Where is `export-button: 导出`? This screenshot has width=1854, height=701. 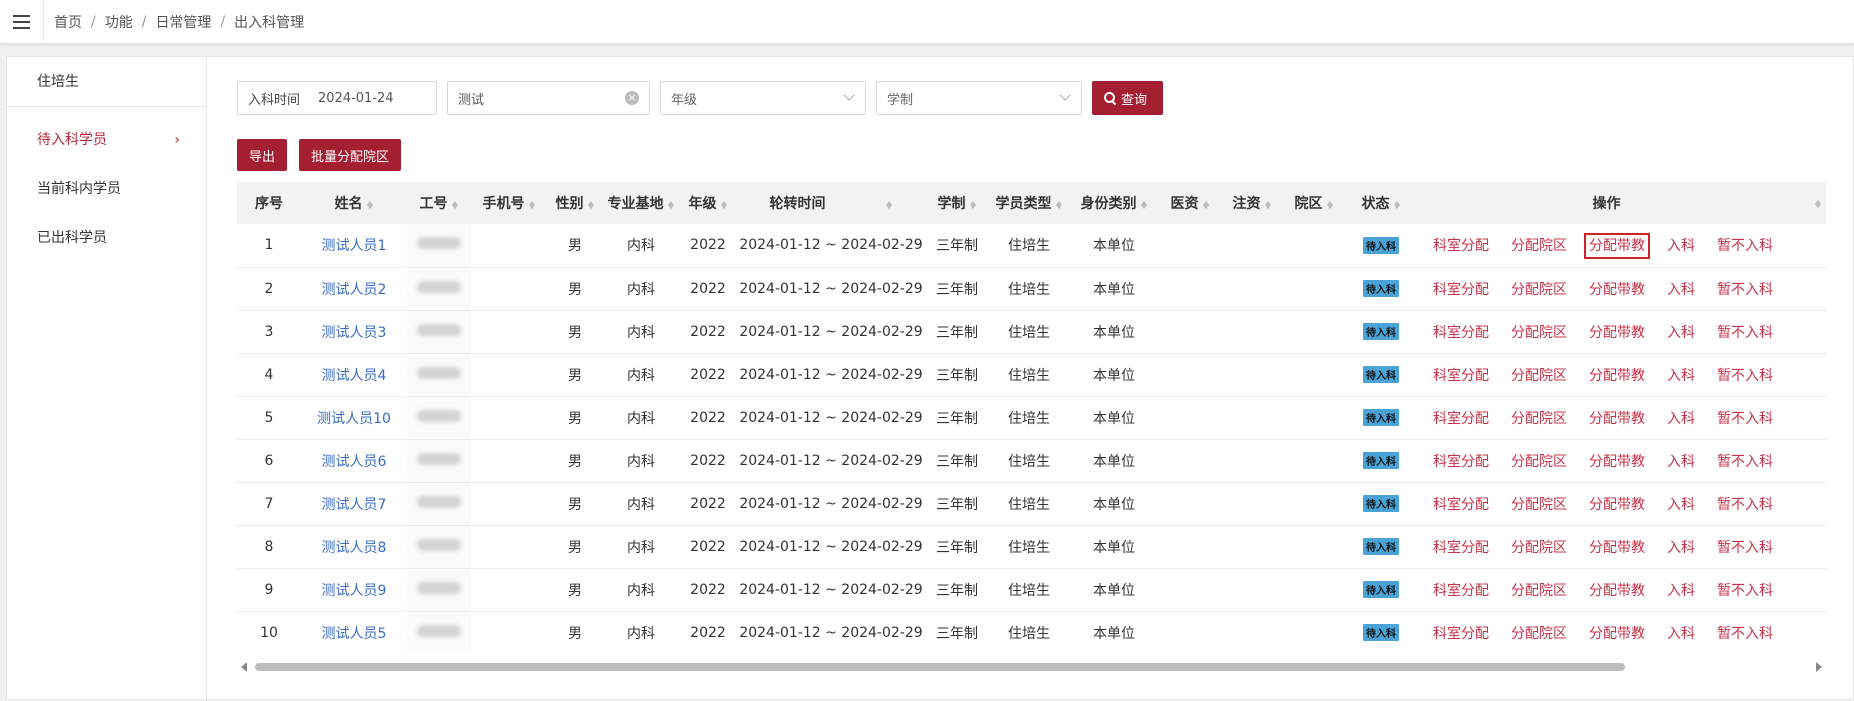 export-button: 导出 is located at coordinates (262, 155).